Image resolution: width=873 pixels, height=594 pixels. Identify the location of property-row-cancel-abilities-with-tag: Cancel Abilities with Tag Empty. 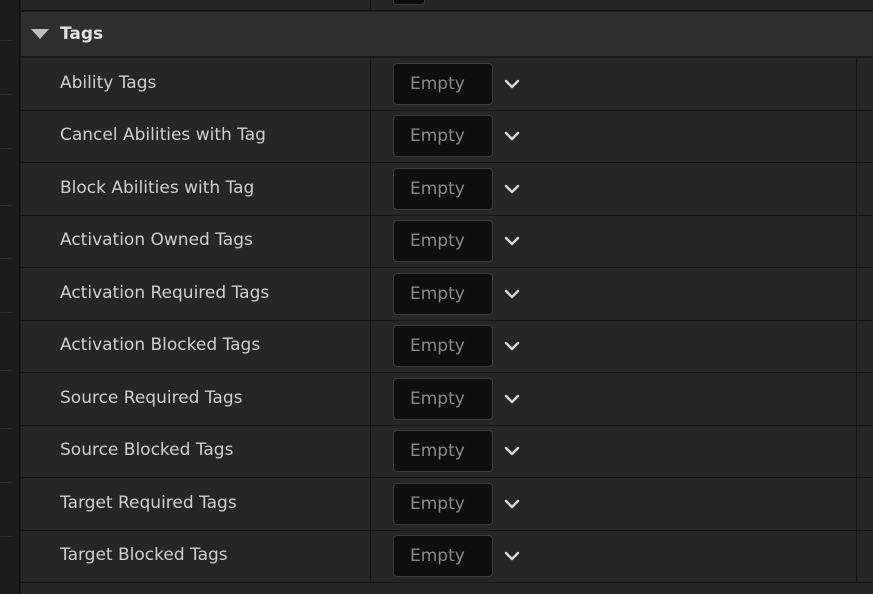
(447, 136).